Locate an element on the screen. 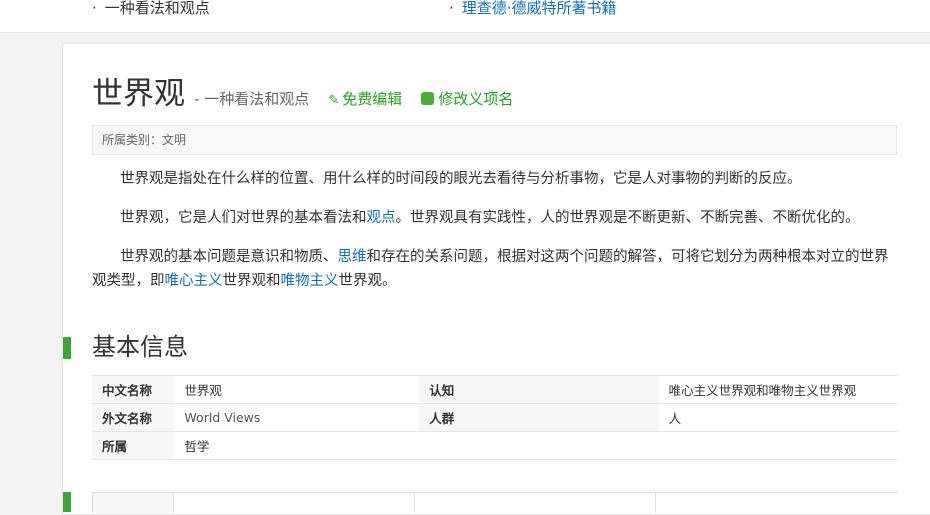 The width and height of the screenshot is (930, 515). entry-subtitle: - 一种看法和观点 is located at coordinates (252, 99).